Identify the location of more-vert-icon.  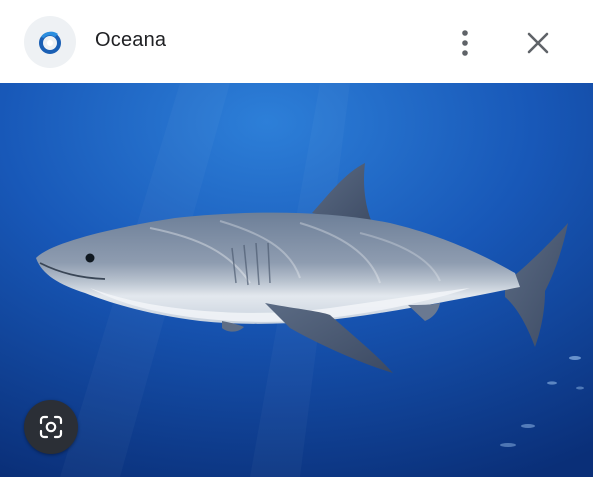
(465, 43).